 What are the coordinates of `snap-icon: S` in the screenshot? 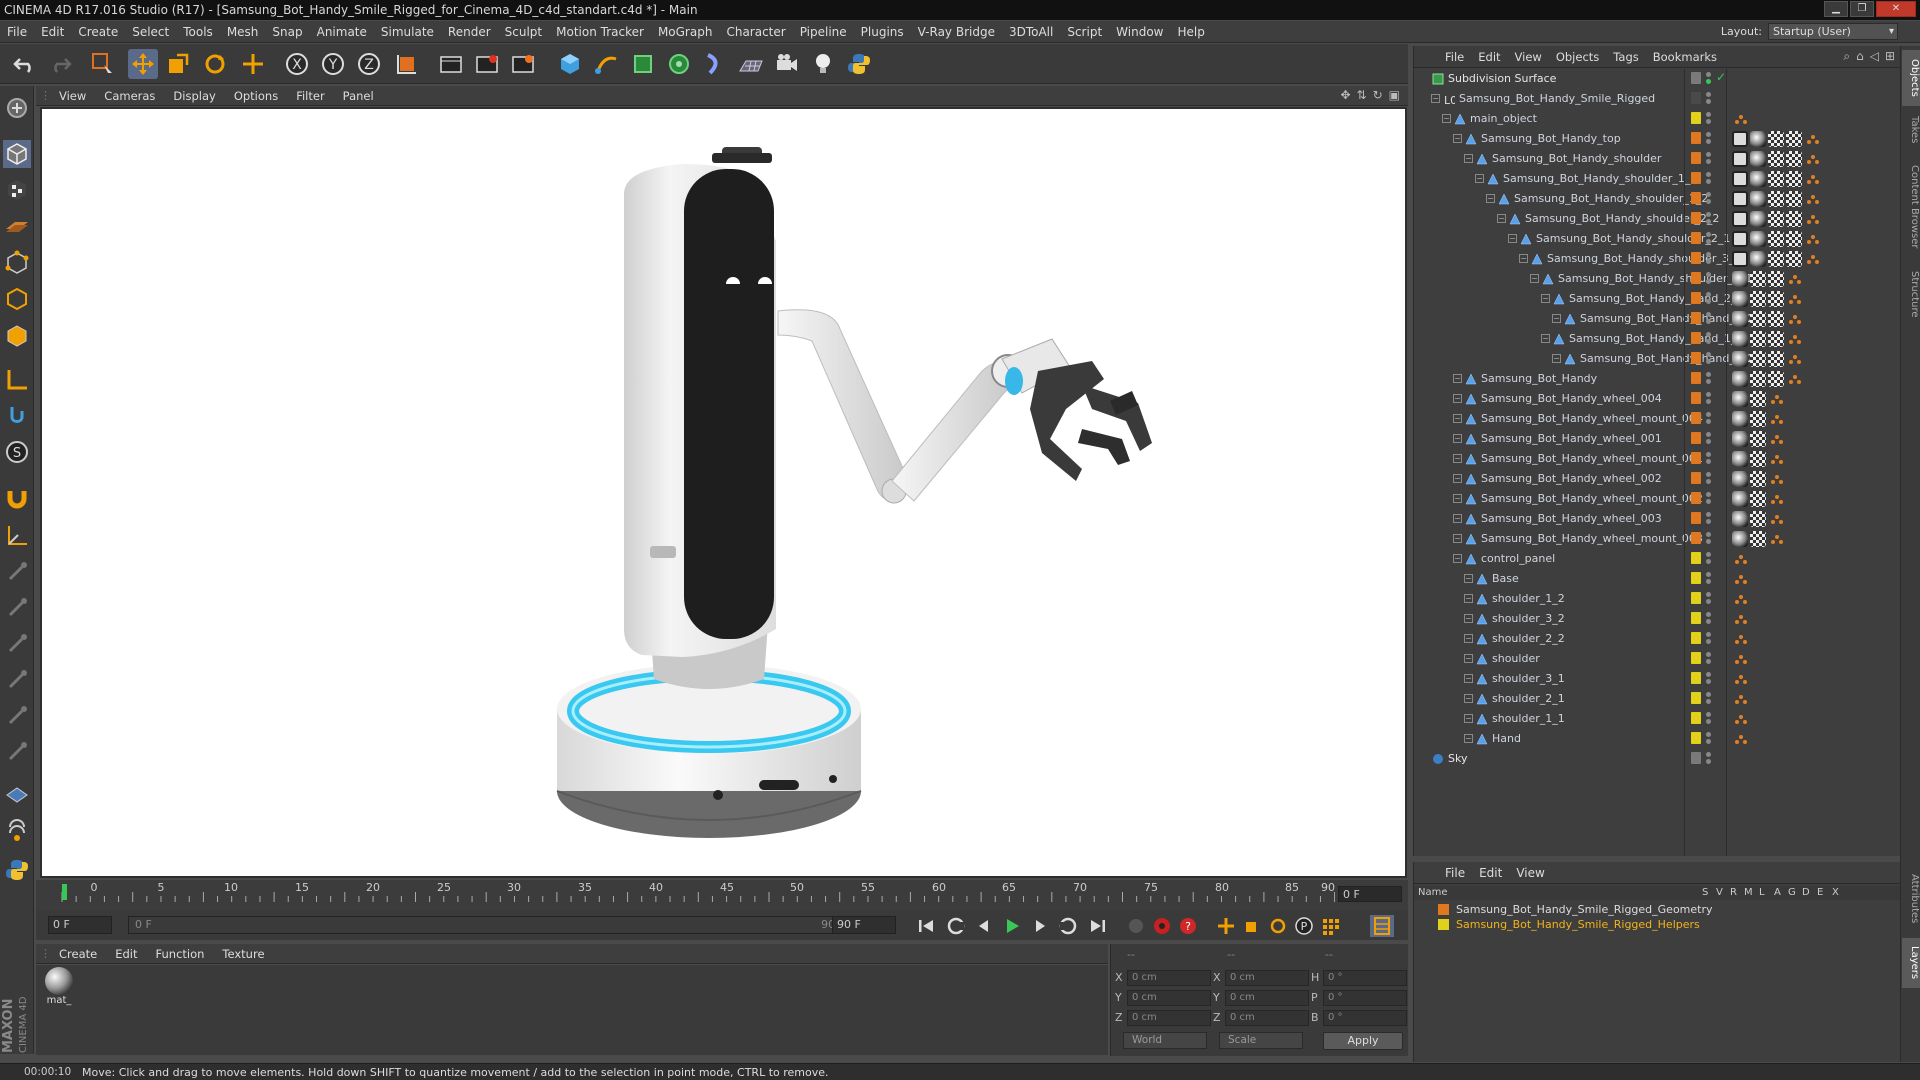 It's located at (17, 452).